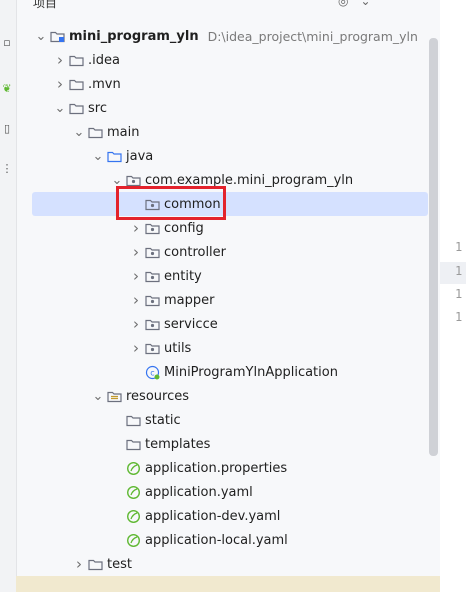  Describe the element at coordinates (163, 420) in the screenshot. I see `tree-item-label: static` at that location.